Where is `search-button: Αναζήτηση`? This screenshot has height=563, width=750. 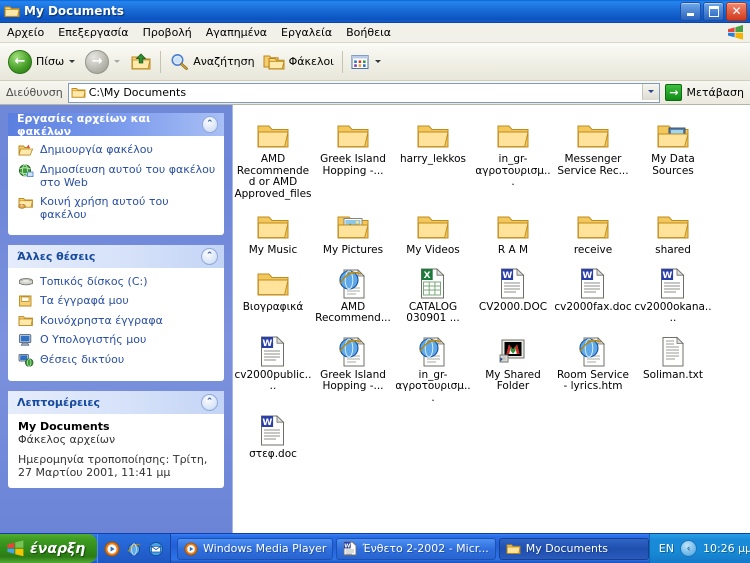 search-button: Αναζήτηση is located at coordinates (211, 62).